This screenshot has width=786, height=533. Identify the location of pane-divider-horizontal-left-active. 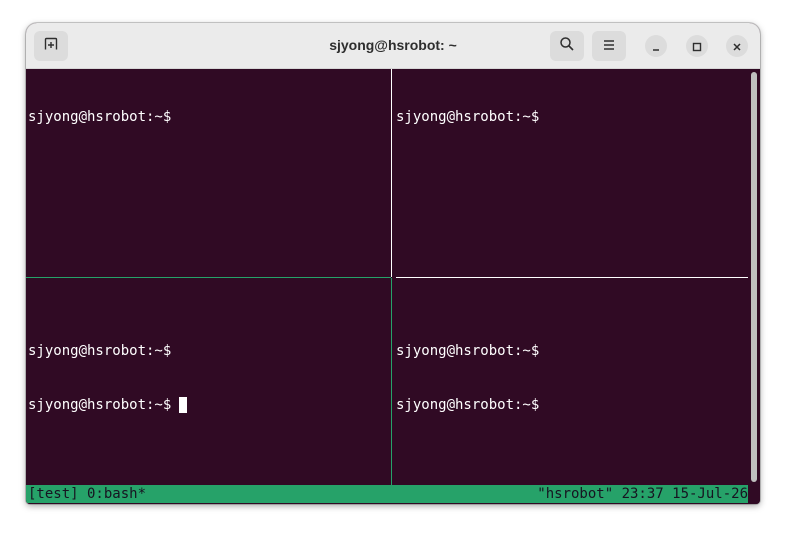
(208, 277).